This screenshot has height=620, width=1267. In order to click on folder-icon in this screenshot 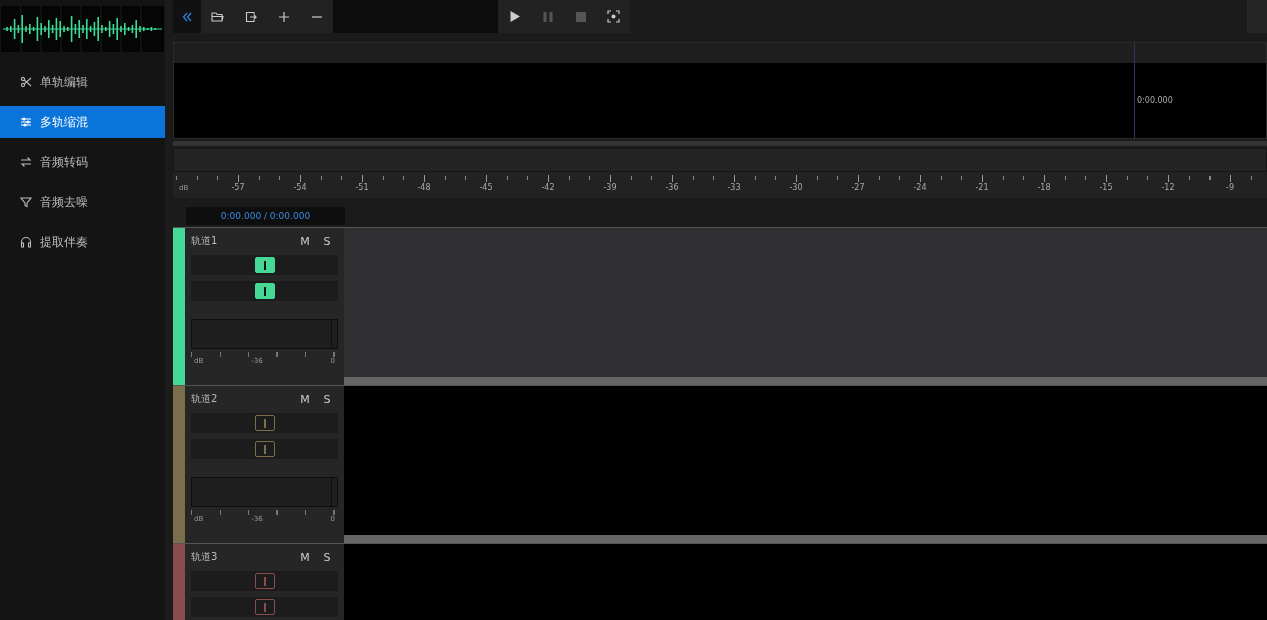, I will do `click(217, 16)`.